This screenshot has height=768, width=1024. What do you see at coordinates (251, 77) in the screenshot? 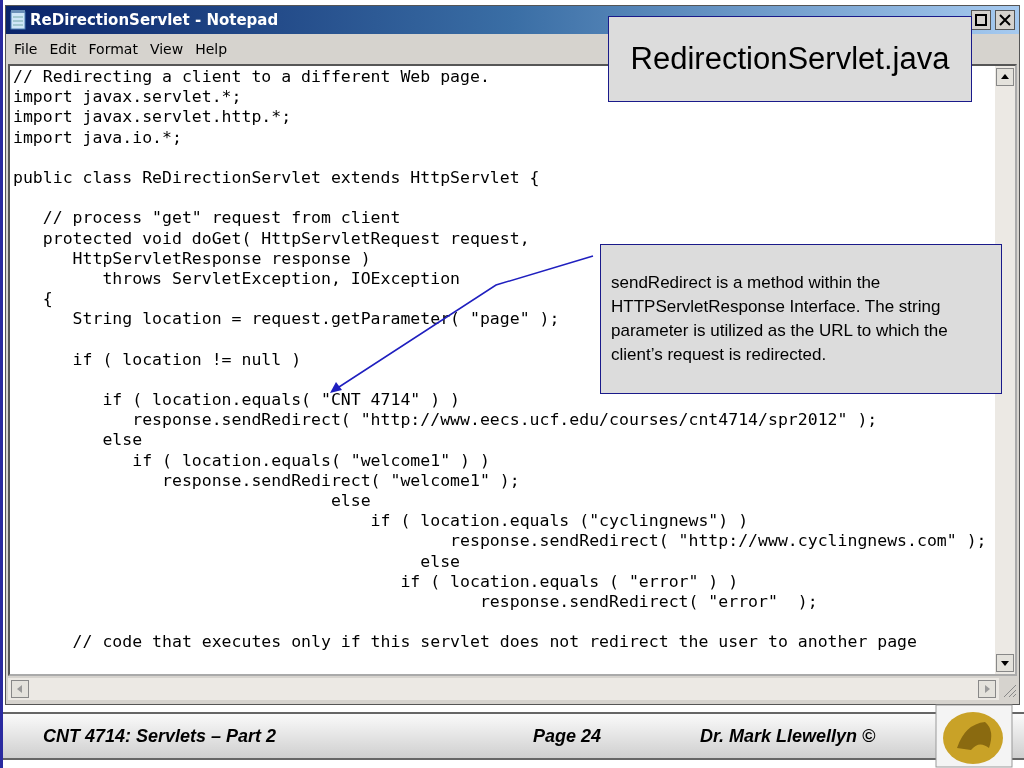
I see `code-line: // Redirecting a client to a different Web page.` at bounding box center [251, 77].